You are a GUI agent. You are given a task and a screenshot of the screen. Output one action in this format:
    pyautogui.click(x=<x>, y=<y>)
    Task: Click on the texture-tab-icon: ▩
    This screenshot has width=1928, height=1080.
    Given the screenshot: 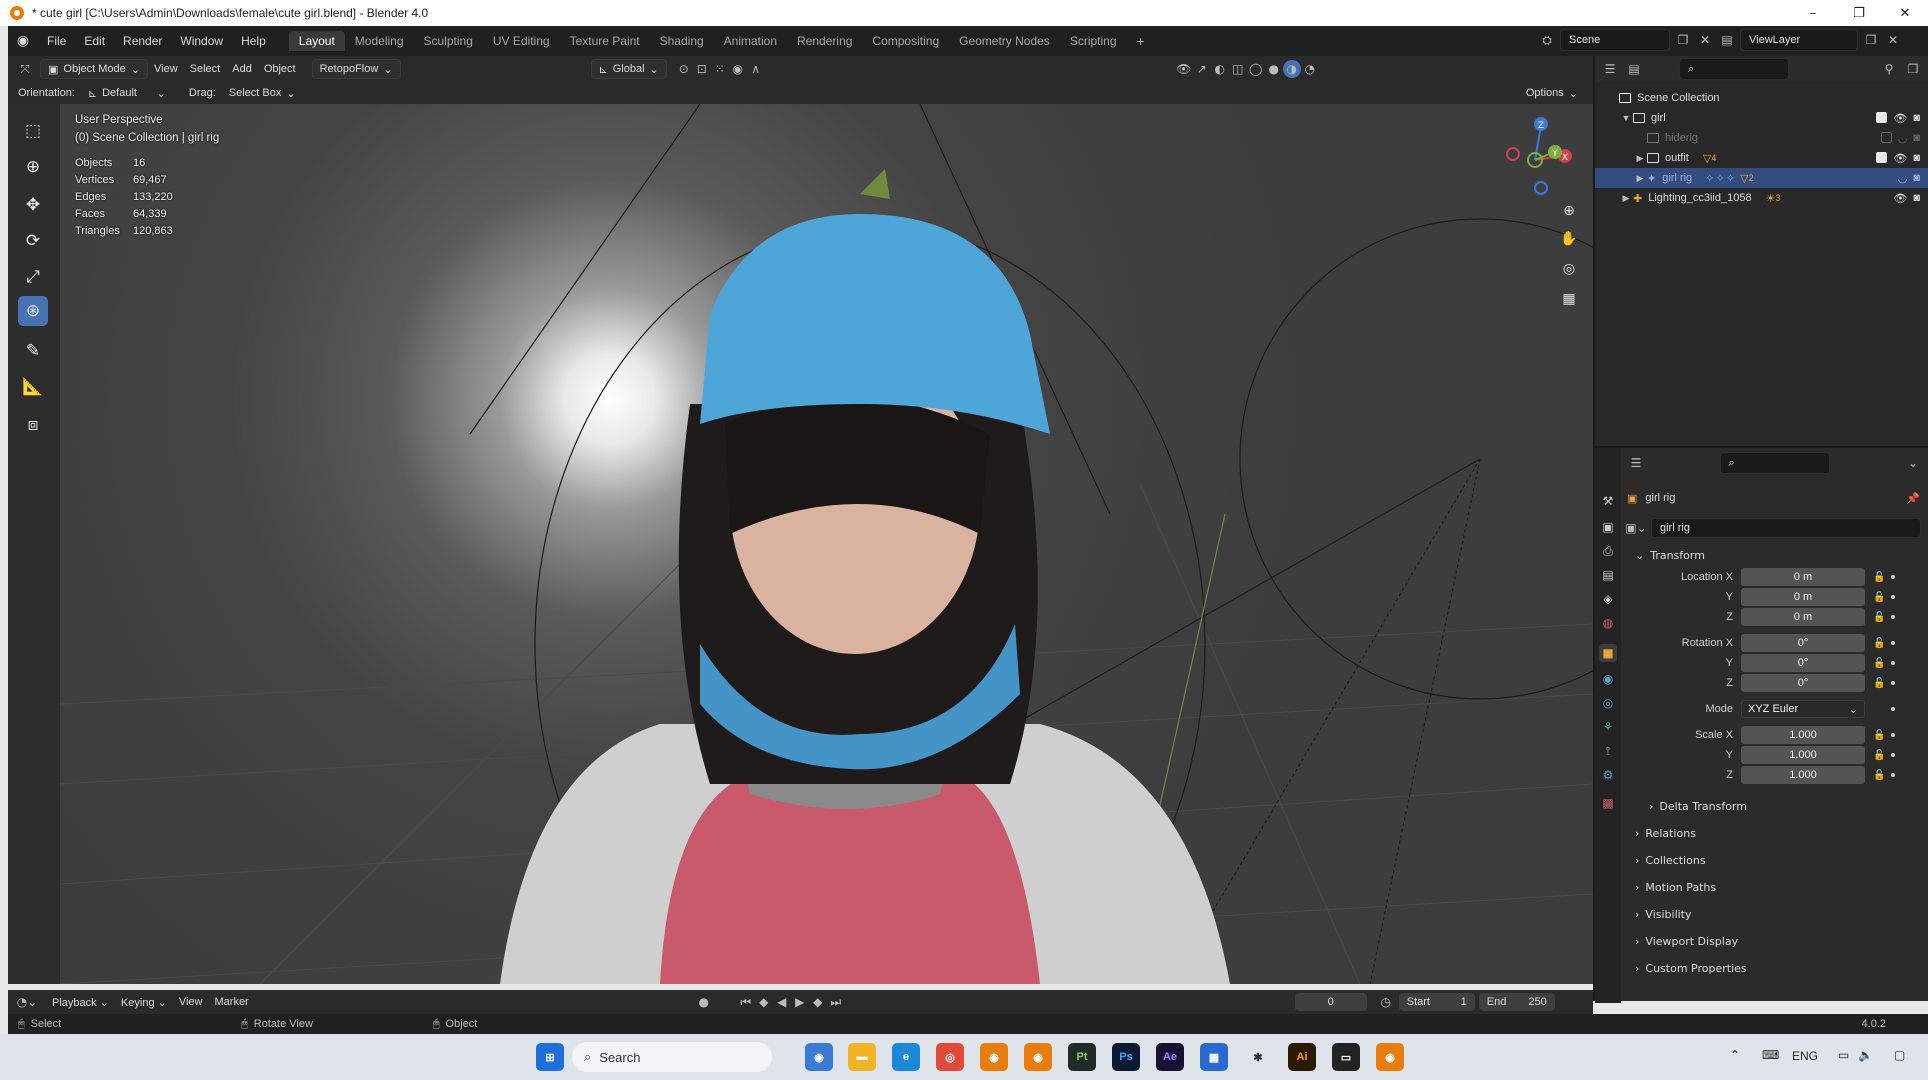 What is the action you would take?
    pyautogui.click(x=1608, y=803)
    